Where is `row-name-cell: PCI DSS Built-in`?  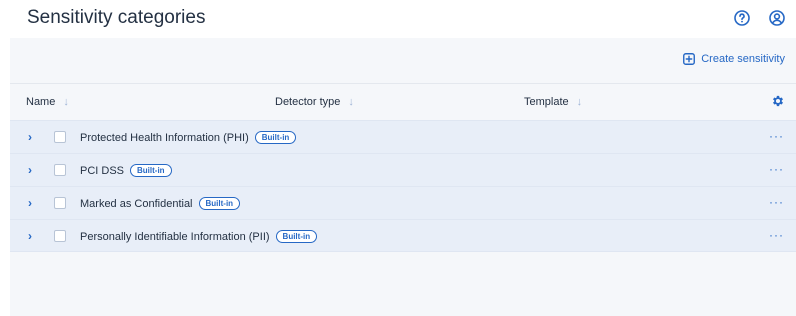 row-name-cell: PCI DSS Built-in is located at coordinates (126, 170).